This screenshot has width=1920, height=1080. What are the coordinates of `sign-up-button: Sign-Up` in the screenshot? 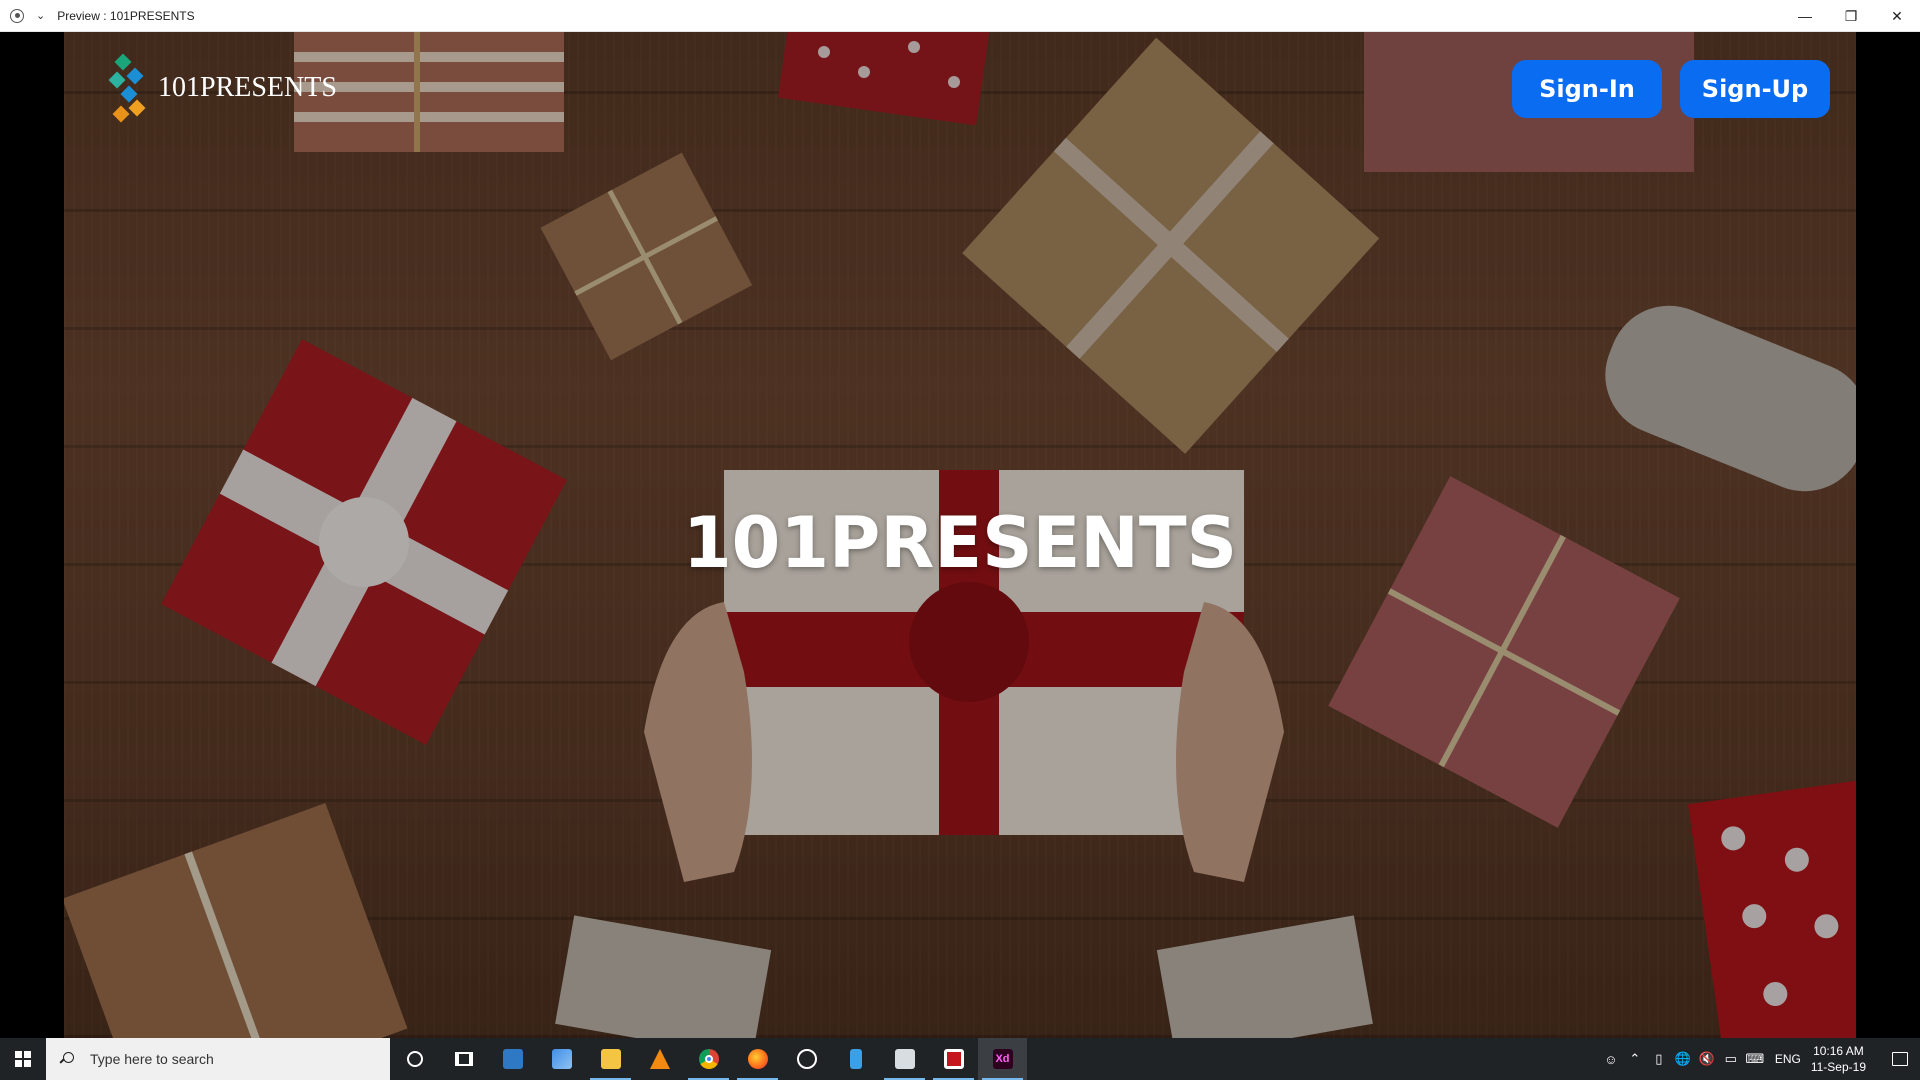 It's located at (1755, 89).